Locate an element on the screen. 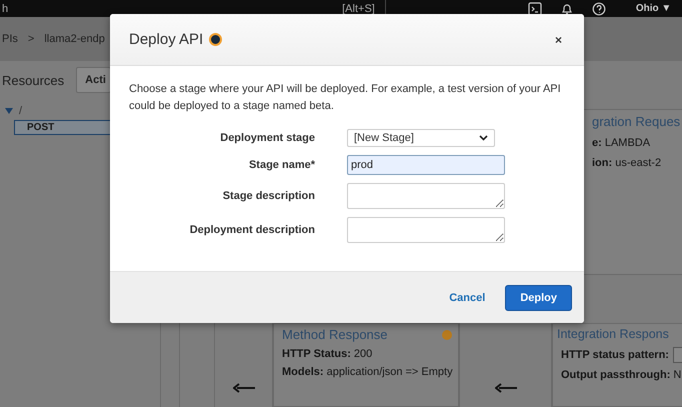  dialog-title: Deploy API is located at coordinates (166, 39).